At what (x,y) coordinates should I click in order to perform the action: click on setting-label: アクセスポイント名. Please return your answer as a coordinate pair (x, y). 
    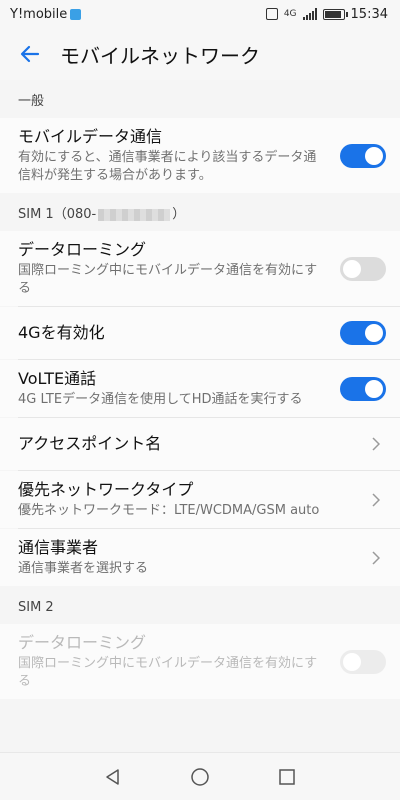
    Looking at the image, I should click on (90, 443).